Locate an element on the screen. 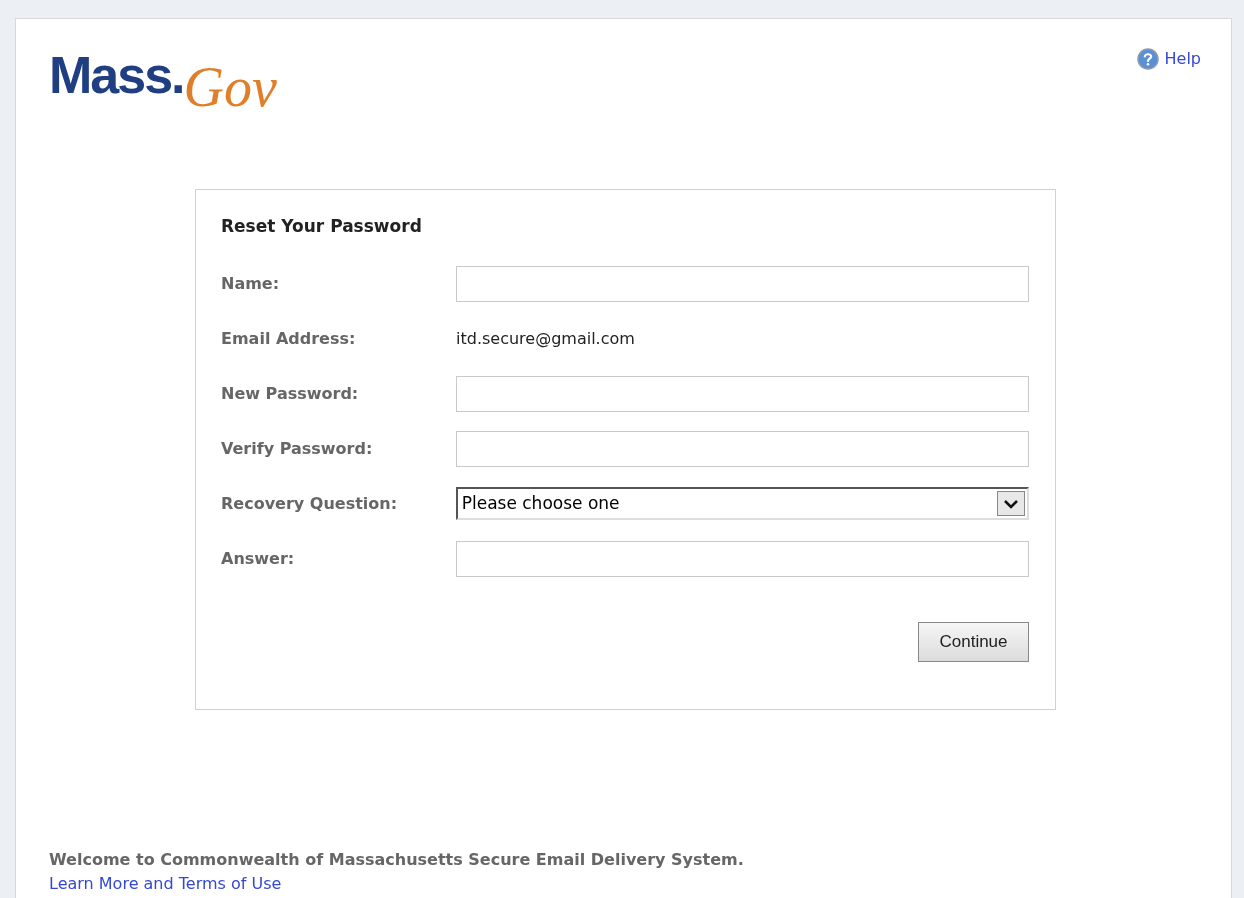  field-label: Email Address: is located at coordinates (289, 338).